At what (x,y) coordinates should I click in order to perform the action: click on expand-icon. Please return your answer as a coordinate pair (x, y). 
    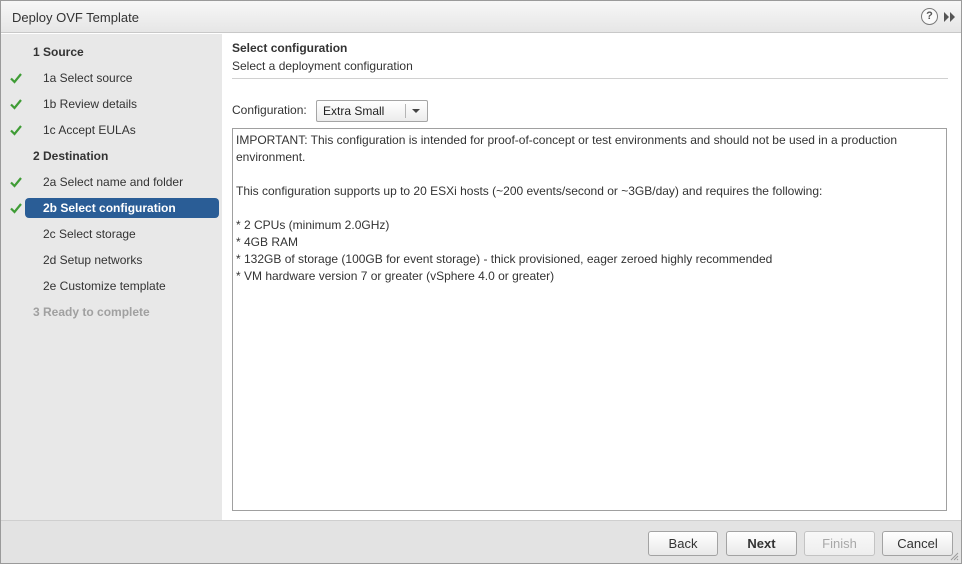
    Looking at the image, I should click on (950, 17).